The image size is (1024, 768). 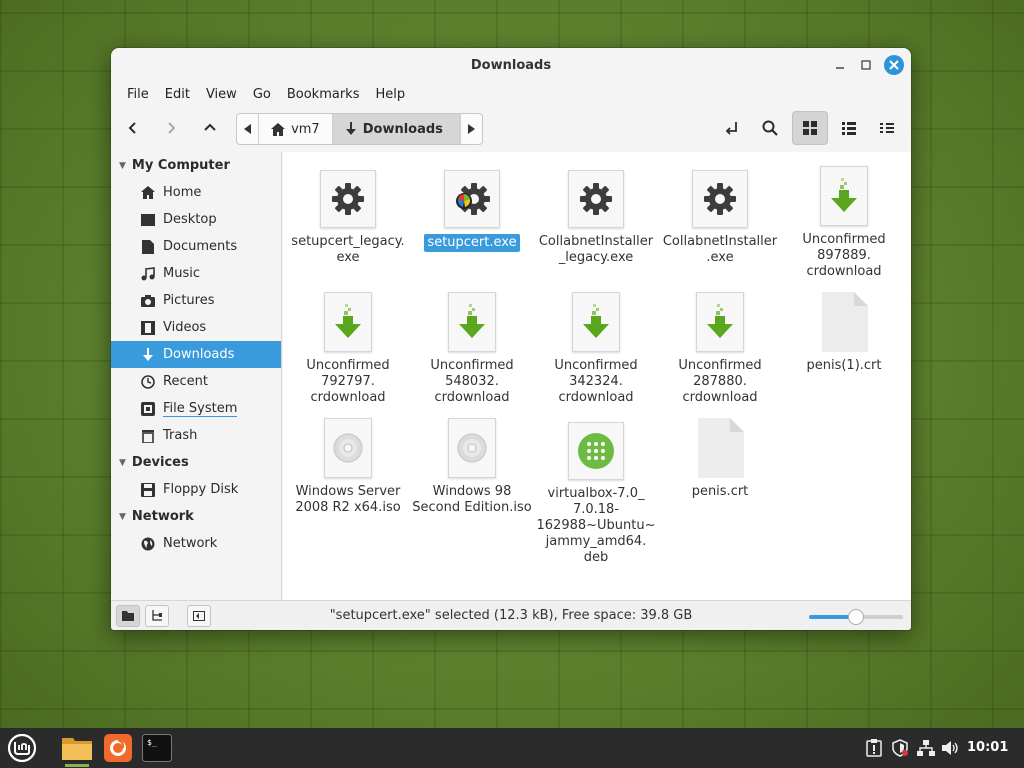 I want to click on file-name: Unconfirmed 897889. crdownload, so click(x=844, y=255).